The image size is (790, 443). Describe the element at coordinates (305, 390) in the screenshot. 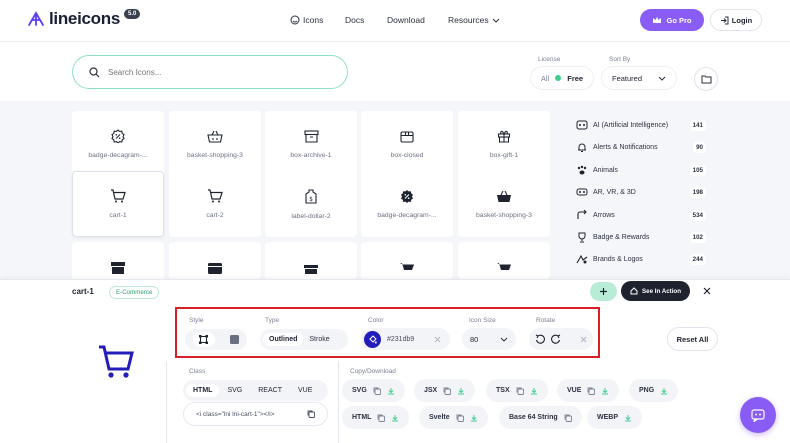

I see `class-tab-vue: VUE` at that location.